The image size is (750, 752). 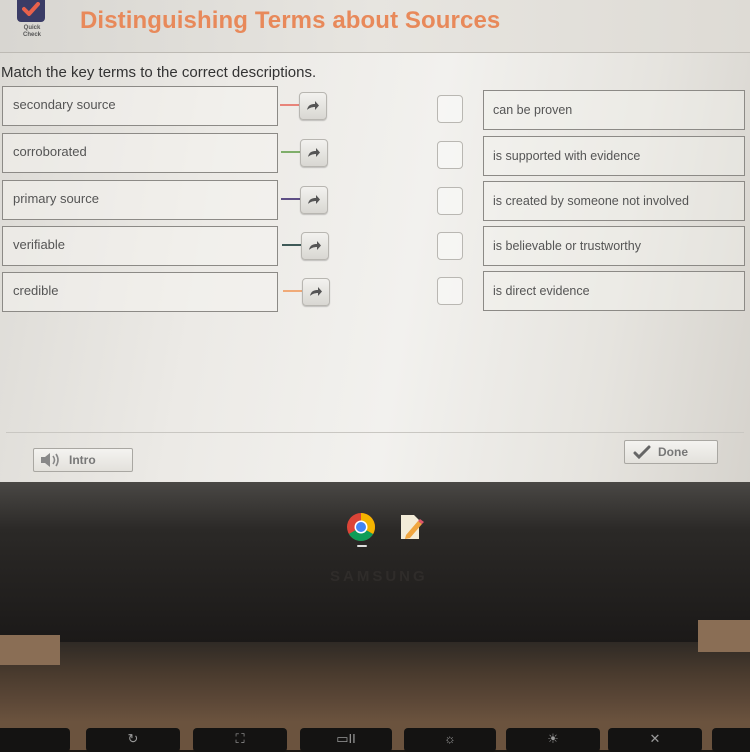 I want to click on description-label: is believable or trustworthy, so click(x=567, y=246).